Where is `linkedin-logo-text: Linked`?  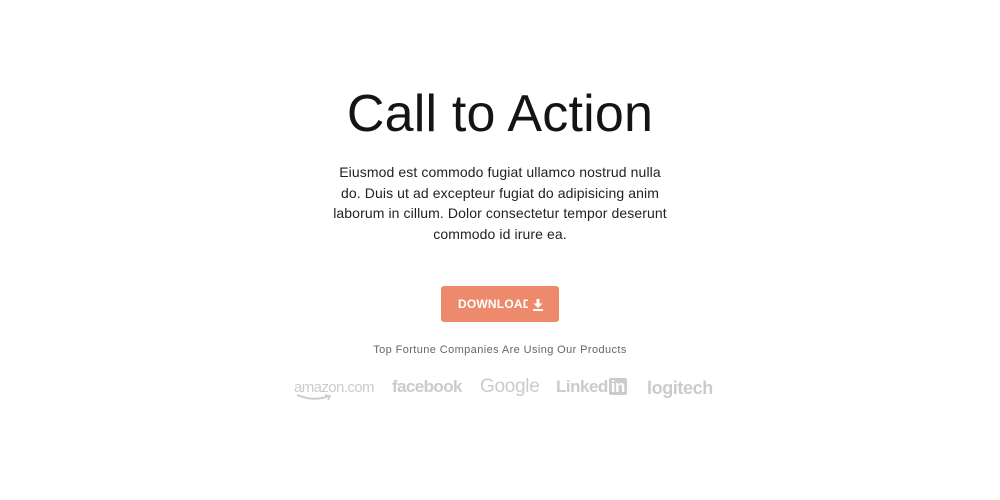
linkedin-logo-text: Linked is located at coordinates (582, 386).